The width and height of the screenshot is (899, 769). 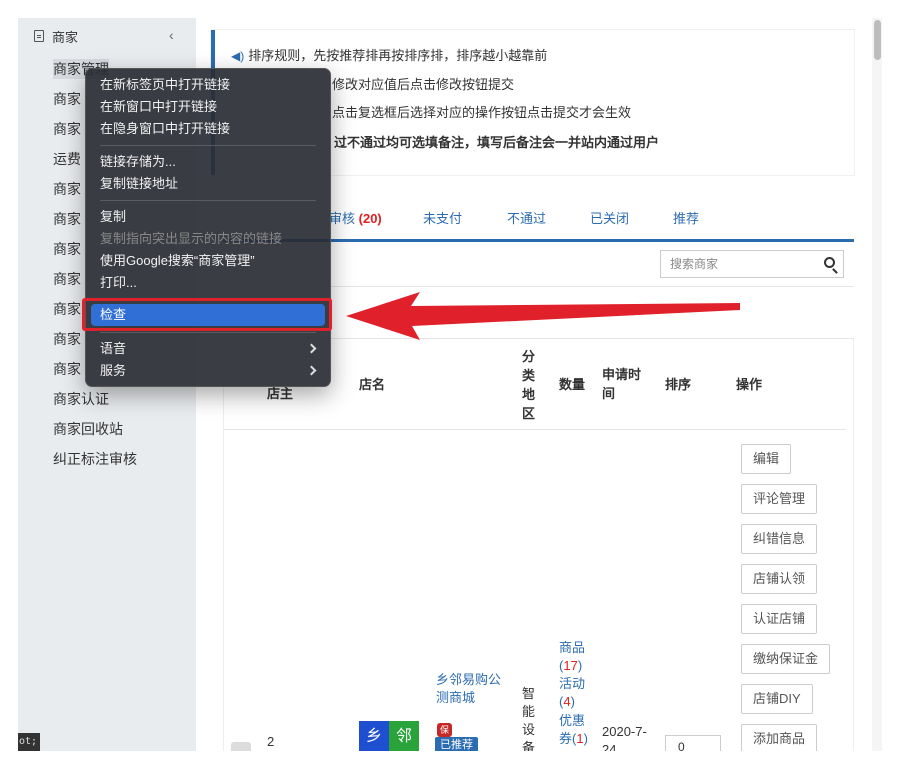 What do you see at coordinates (736, 264) in the screenshot?
I see `search-input` at bounding box center [736, 264].